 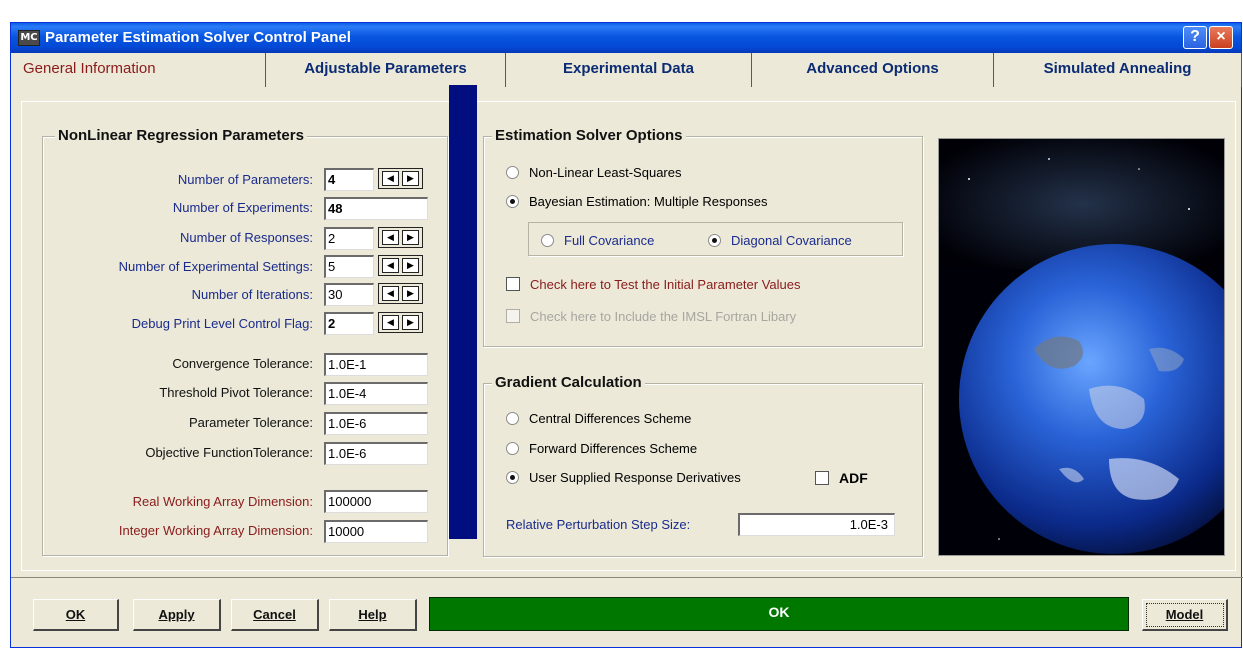 I want to click on app-icon: MC, so click(x=29, y=38).